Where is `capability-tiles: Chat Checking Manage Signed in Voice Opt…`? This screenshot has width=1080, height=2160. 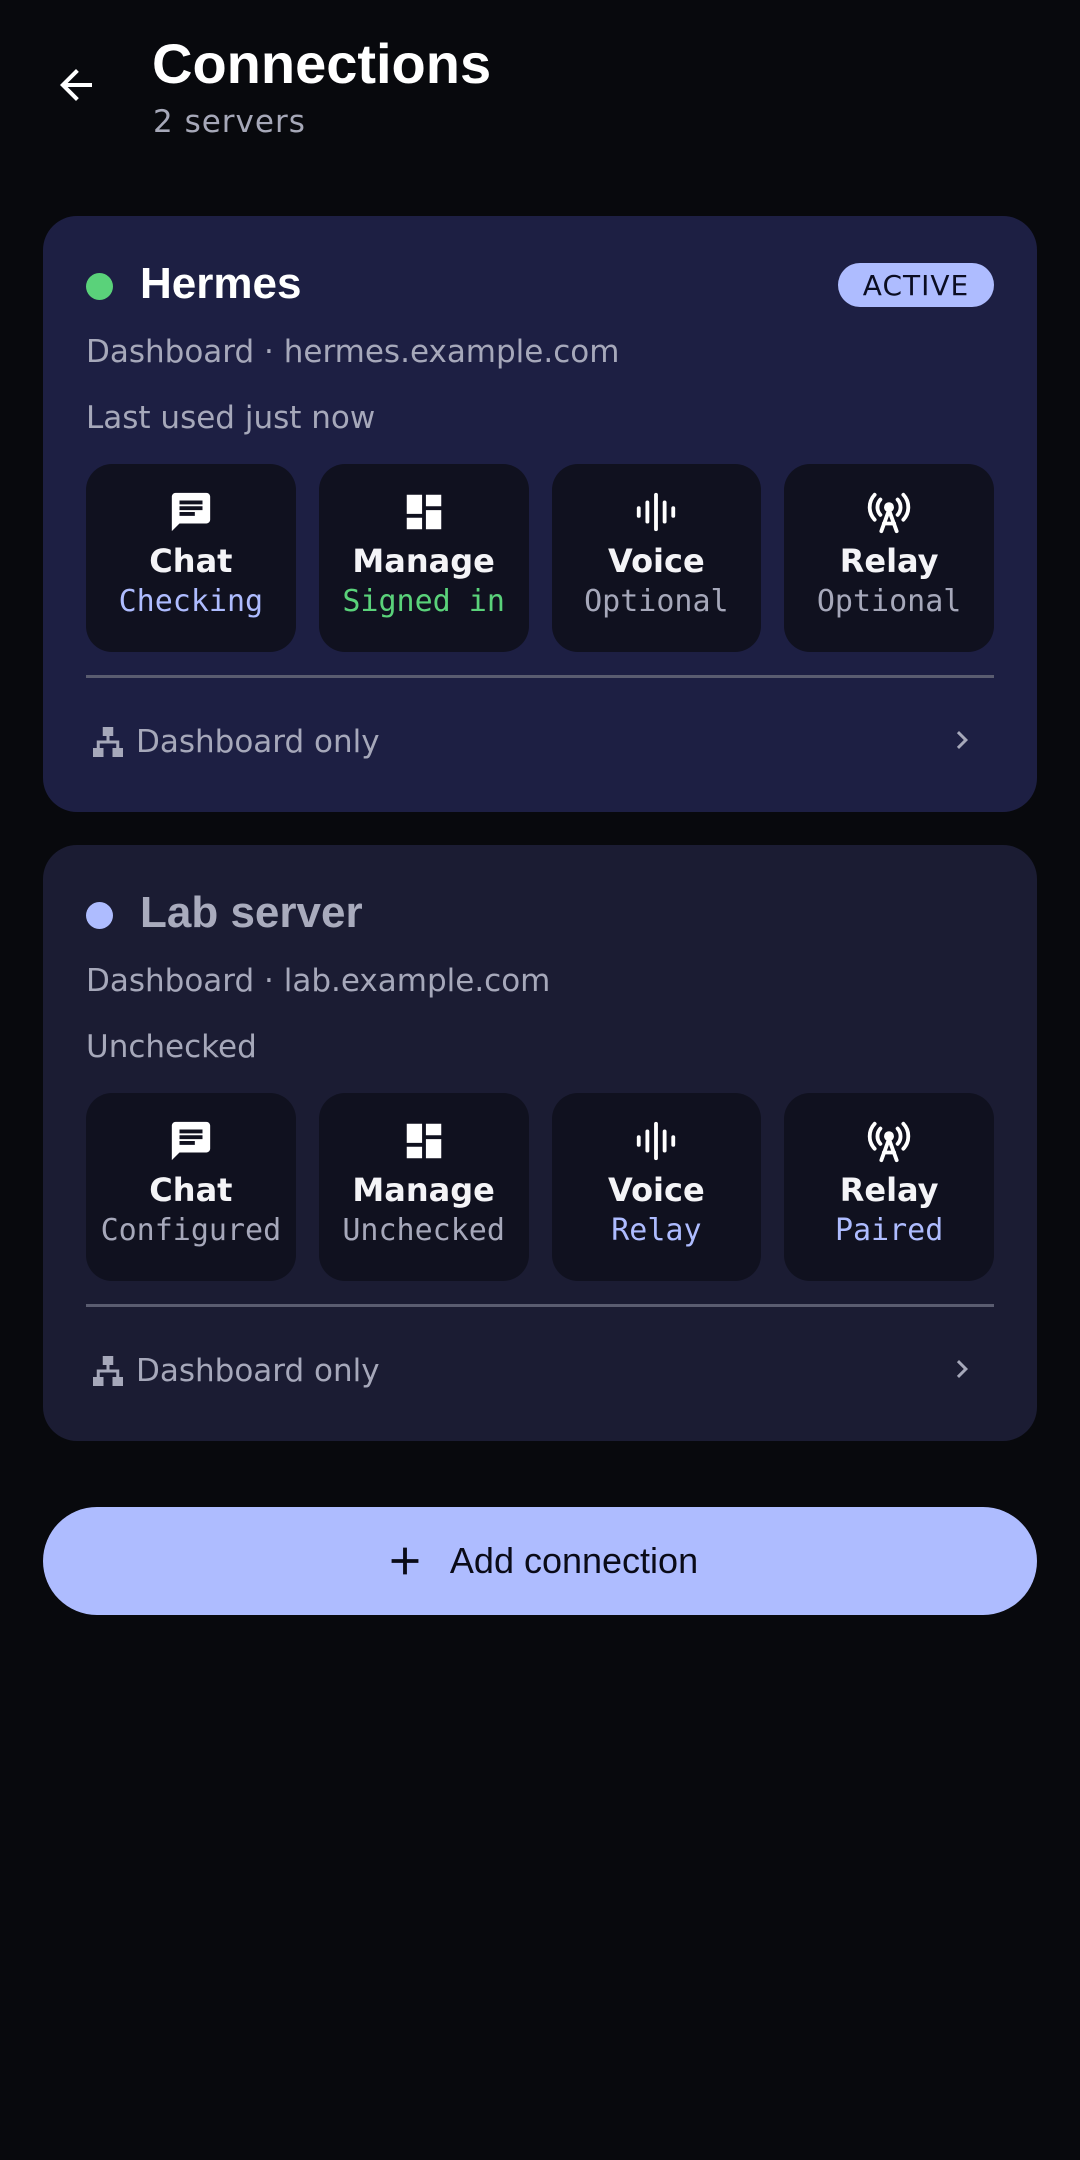 capability-tiles: Chat Checking Manage Signed in Voice Opt… is located at coordinates (540, 558).